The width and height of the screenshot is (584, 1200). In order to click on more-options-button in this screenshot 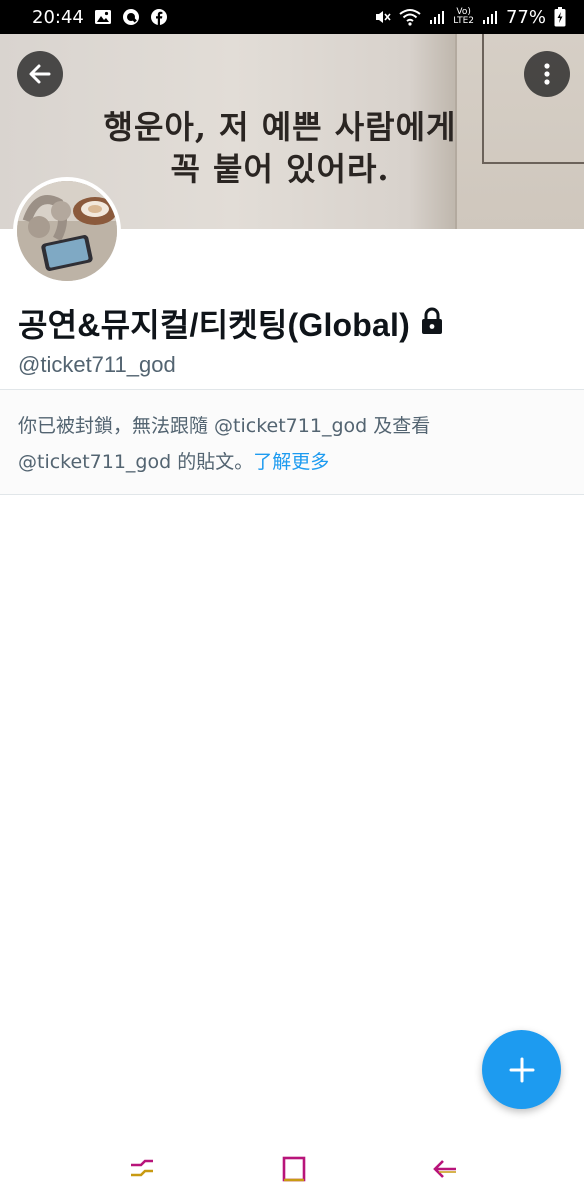, I will do `click(547, 74)`.